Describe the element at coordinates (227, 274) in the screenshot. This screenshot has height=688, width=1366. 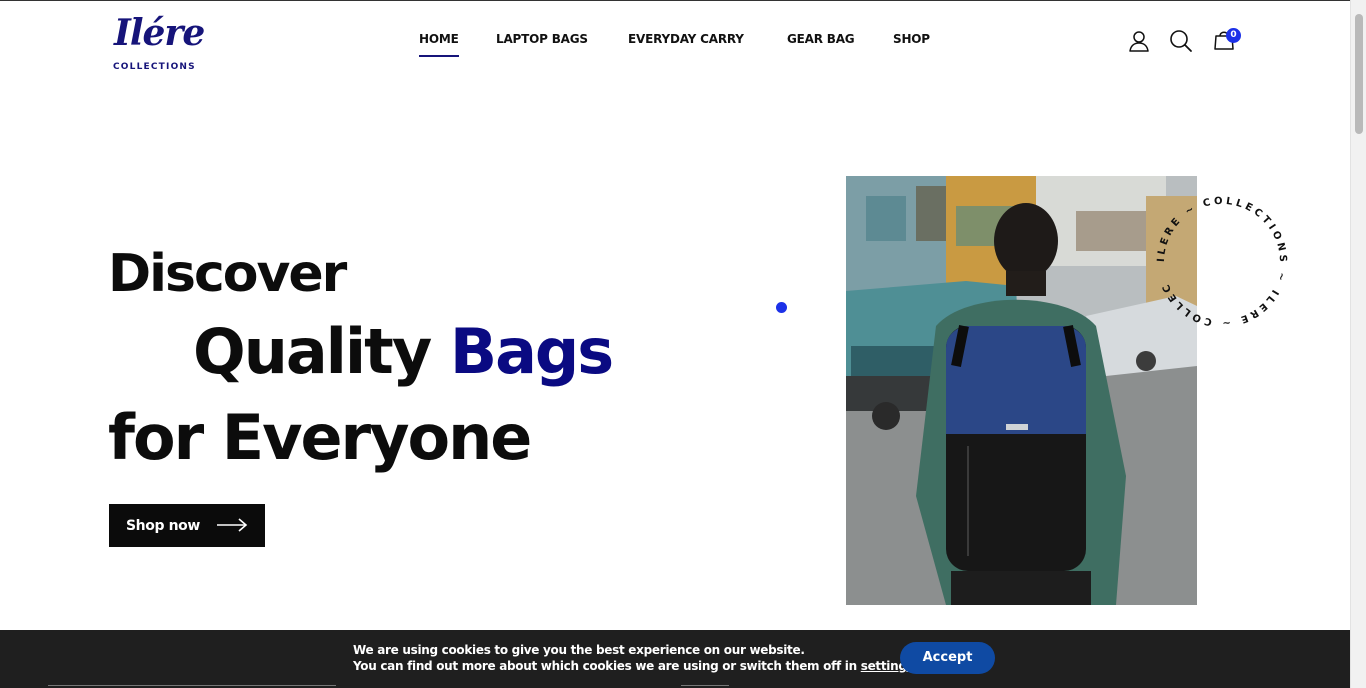
I see `hero-line-1: Discover` at that location.